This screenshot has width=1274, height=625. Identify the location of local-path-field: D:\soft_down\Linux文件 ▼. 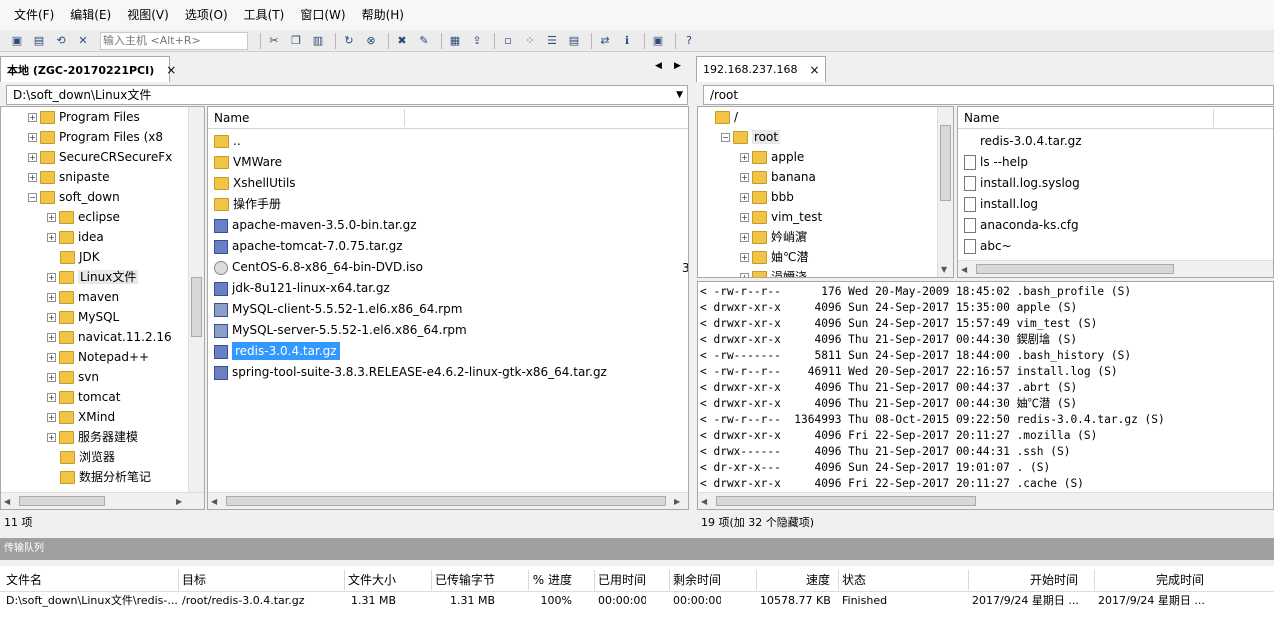
(347, 95).